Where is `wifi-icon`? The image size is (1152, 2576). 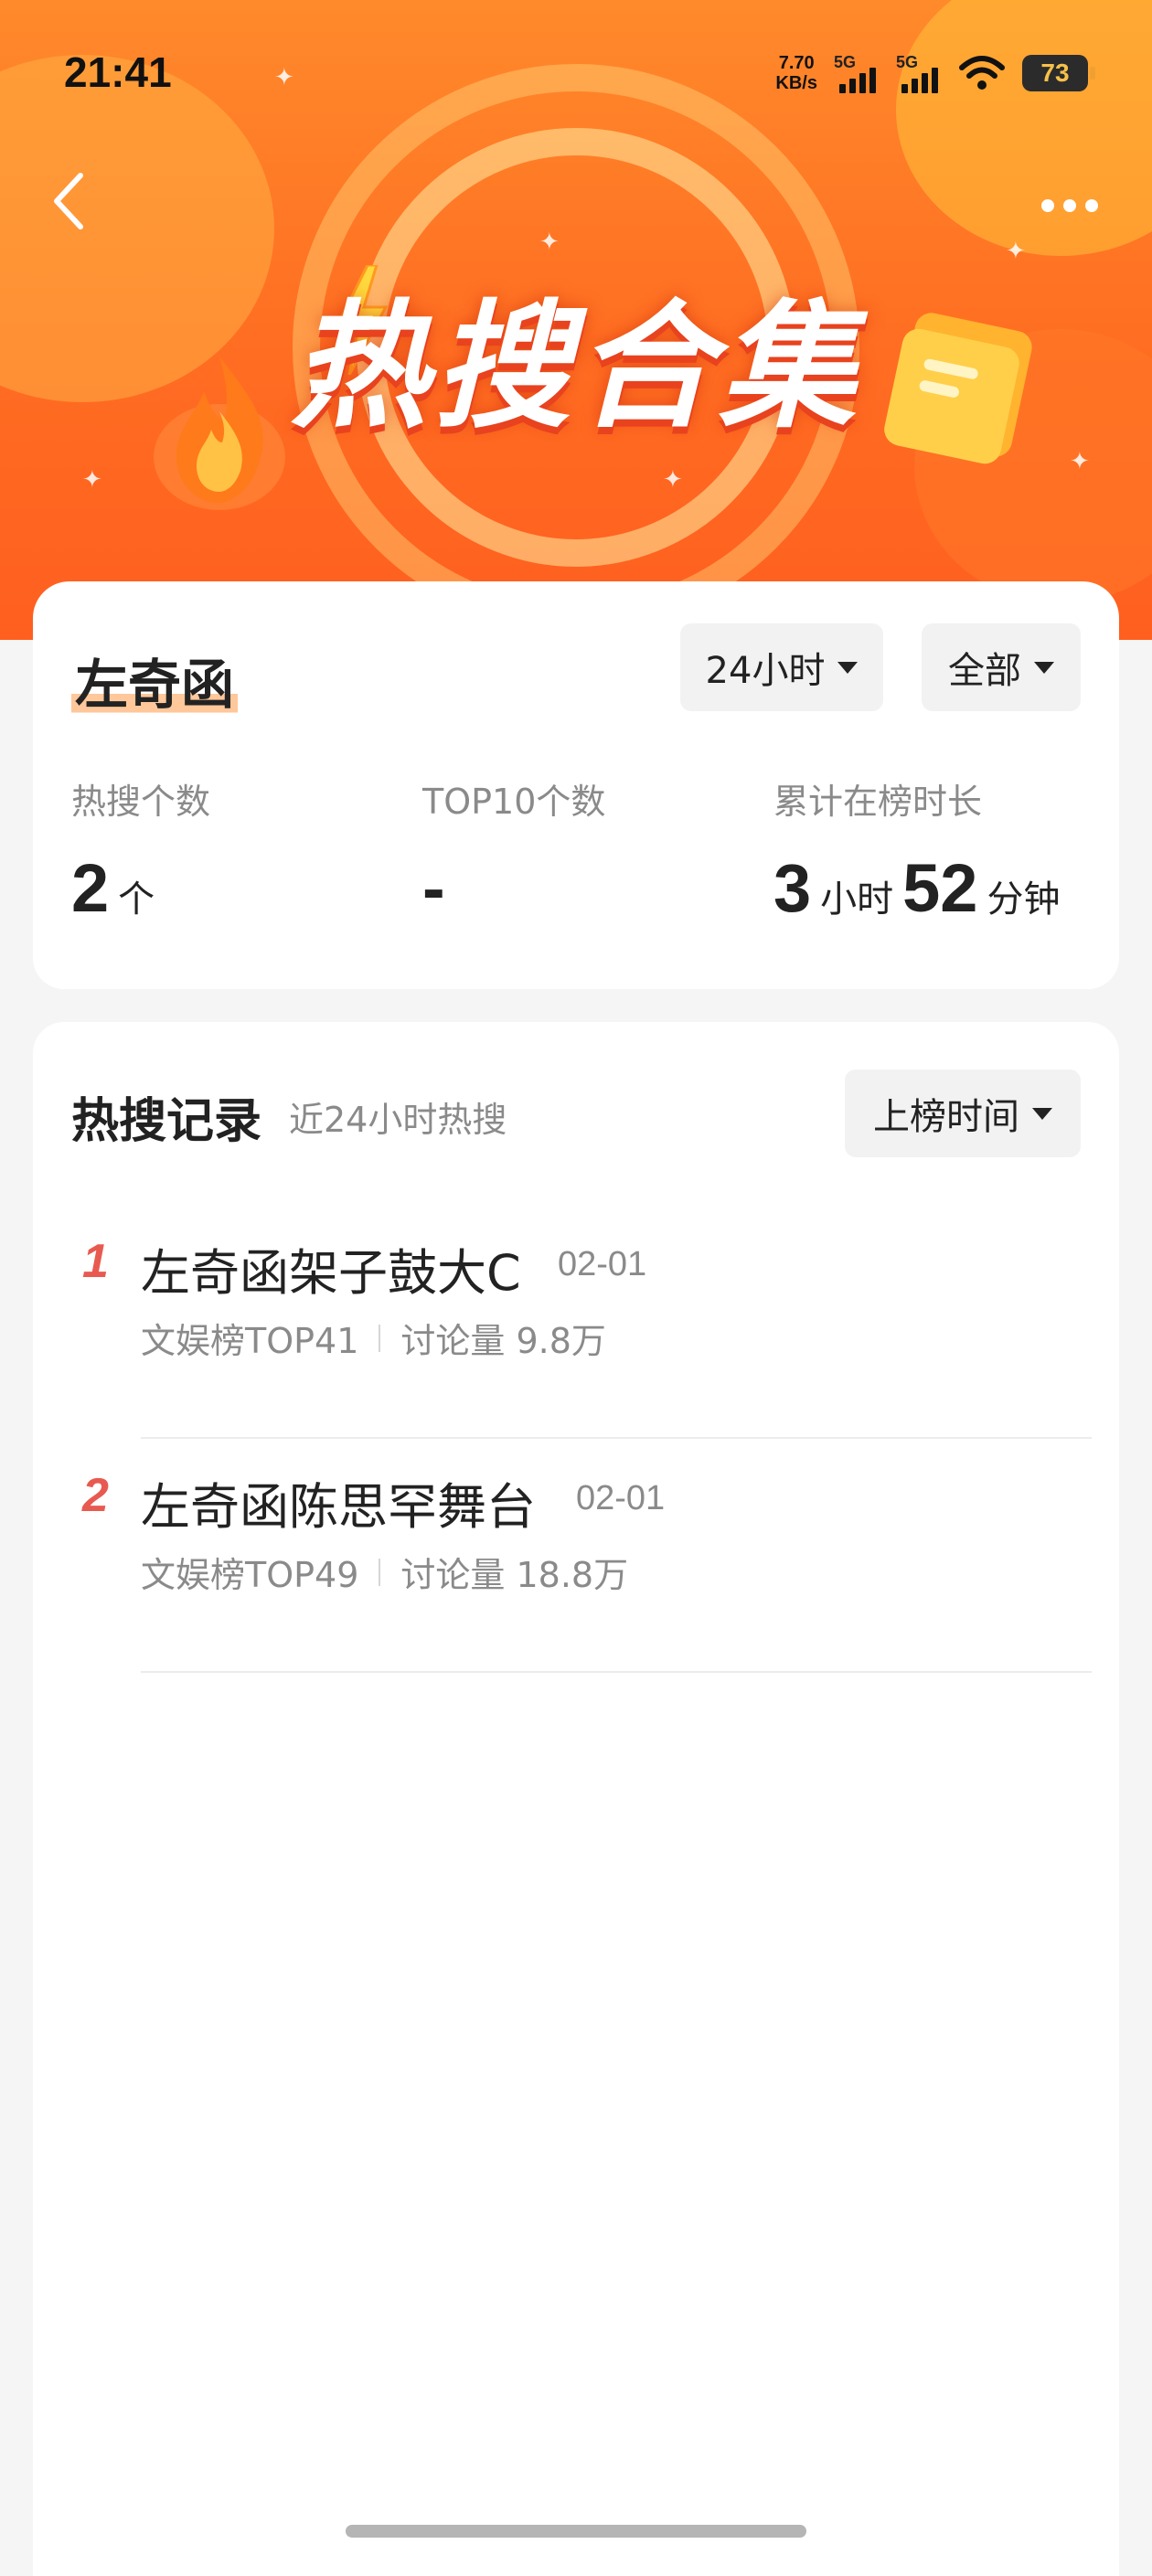 wifi-icon is located at coordinates (982, 73).